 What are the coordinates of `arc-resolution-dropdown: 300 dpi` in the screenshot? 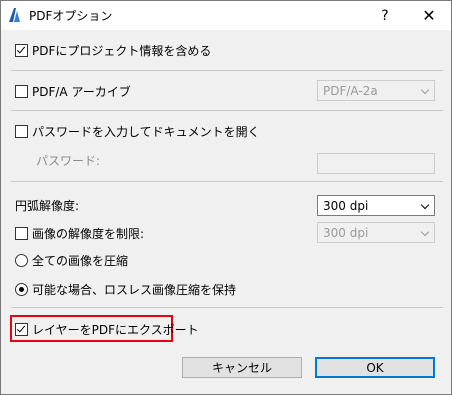 It's located at (376, 205).